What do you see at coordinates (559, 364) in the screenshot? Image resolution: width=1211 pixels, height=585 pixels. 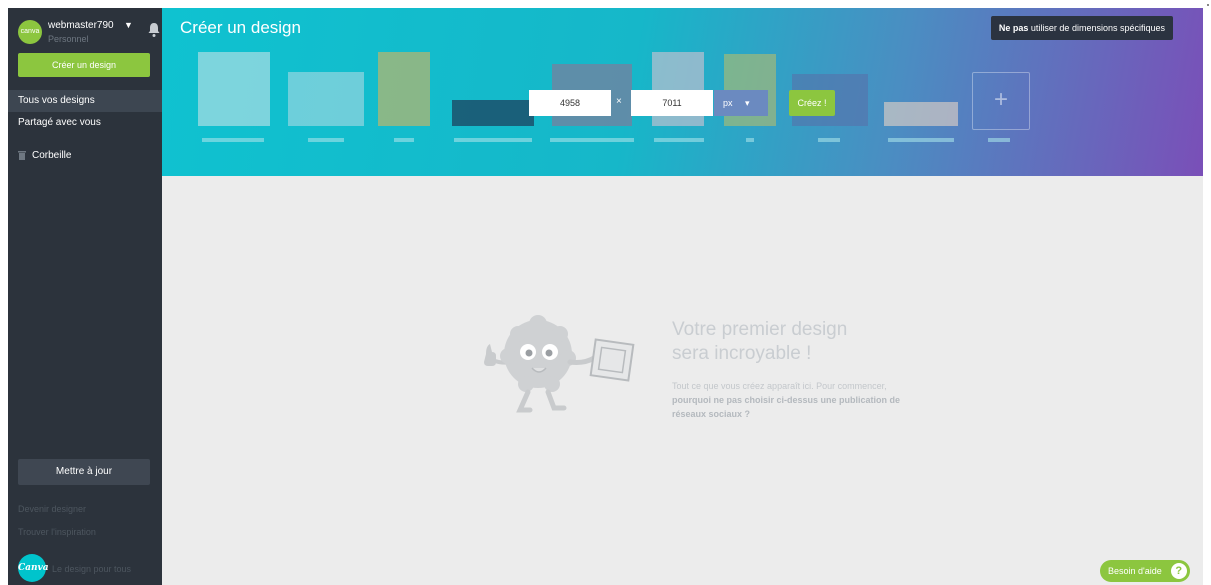 I see `mascot-illustration` at bounding box center [559, 364].